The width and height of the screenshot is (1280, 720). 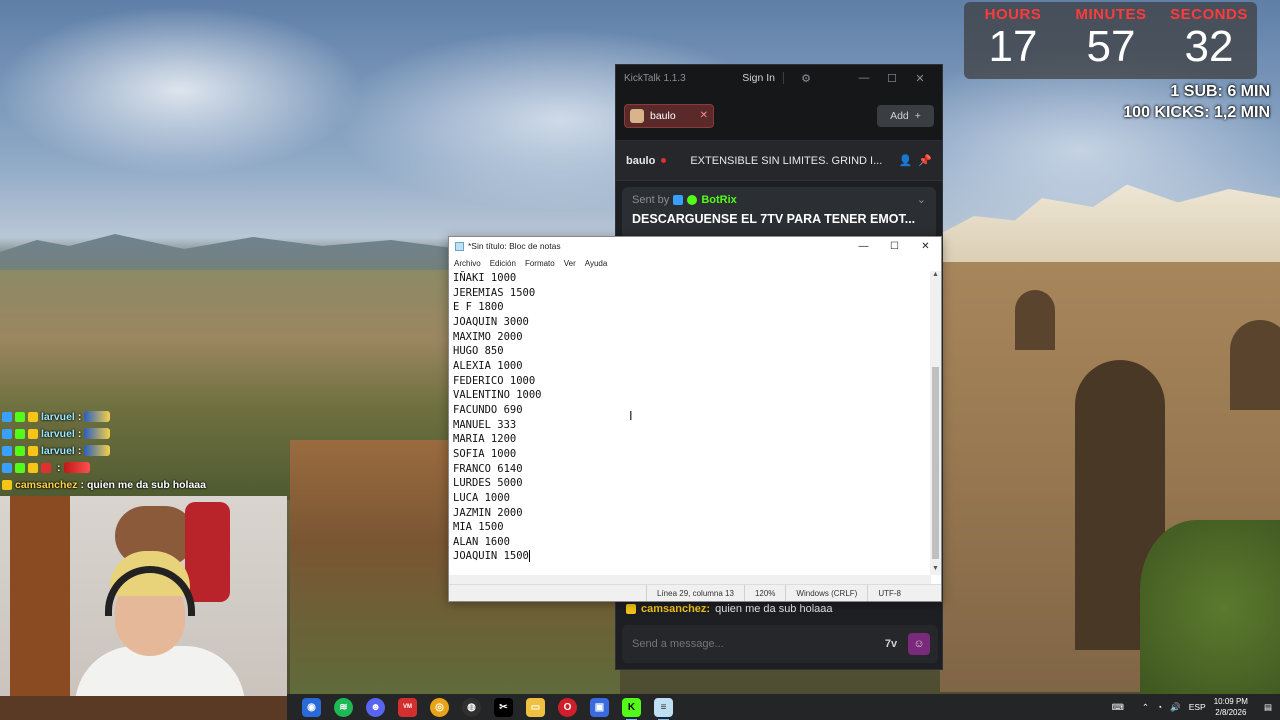 I want to click on text-line: SOFIA 1000, so click(x=485, y=453).